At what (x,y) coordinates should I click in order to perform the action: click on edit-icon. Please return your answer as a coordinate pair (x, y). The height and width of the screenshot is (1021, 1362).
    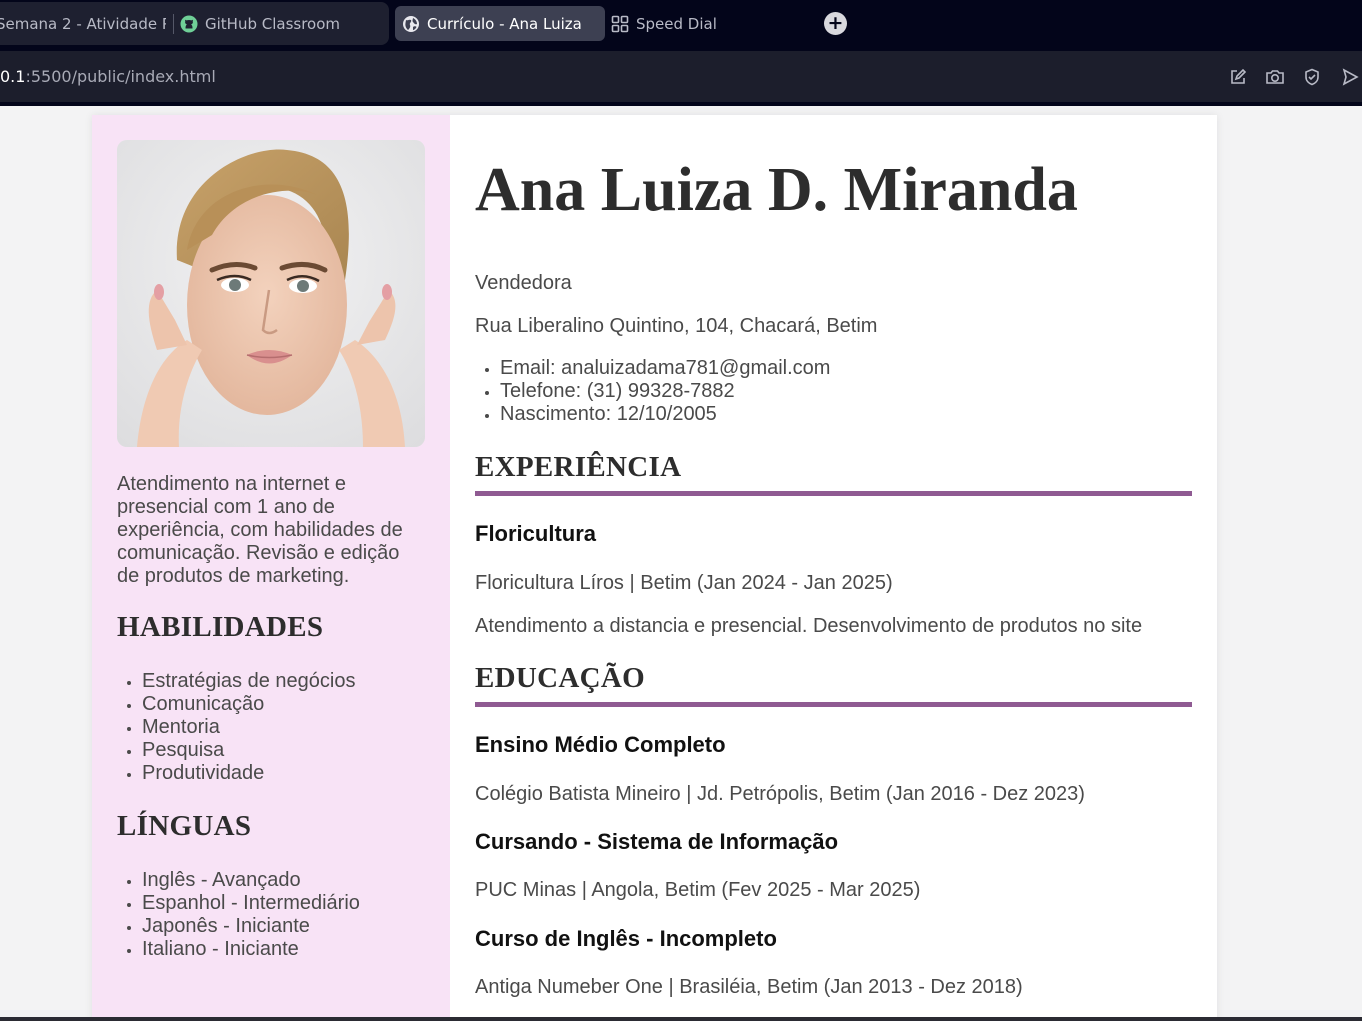
    Looking at the image, I should click on (1238, 77).